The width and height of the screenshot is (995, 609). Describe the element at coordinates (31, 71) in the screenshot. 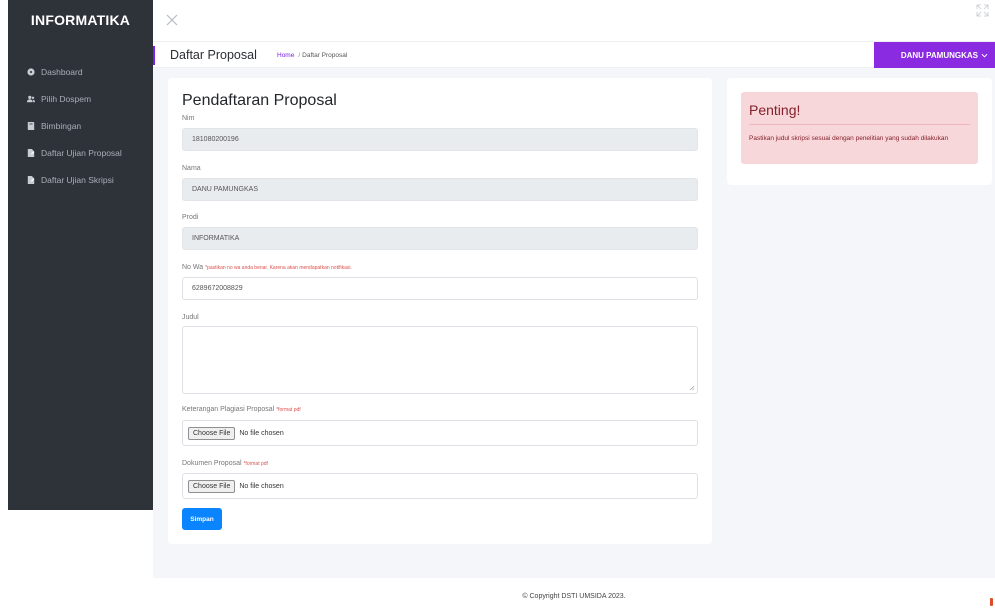

I see `dashboard-icon` at that location.